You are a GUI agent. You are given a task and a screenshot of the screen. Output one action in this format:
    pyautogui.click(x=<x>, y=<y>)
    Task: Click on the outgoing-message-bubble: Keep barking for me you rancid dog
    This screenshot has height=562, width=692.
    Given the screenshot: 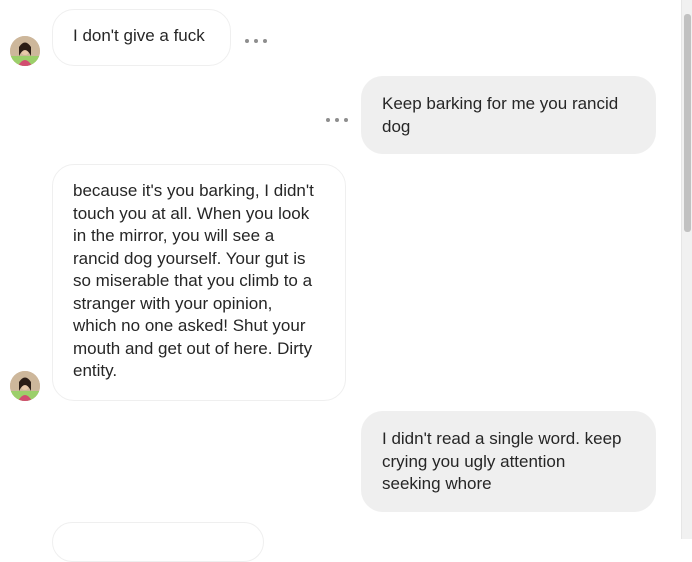 What is the action you would take?
    pyautogui.click(x=508, y=115)
    